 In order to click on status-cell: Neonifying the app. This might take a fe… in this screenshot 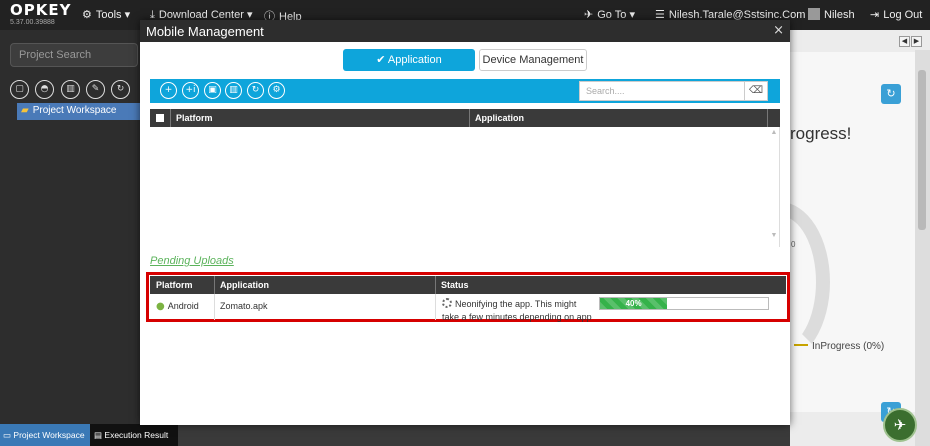, I will do `click(517, 311)`.